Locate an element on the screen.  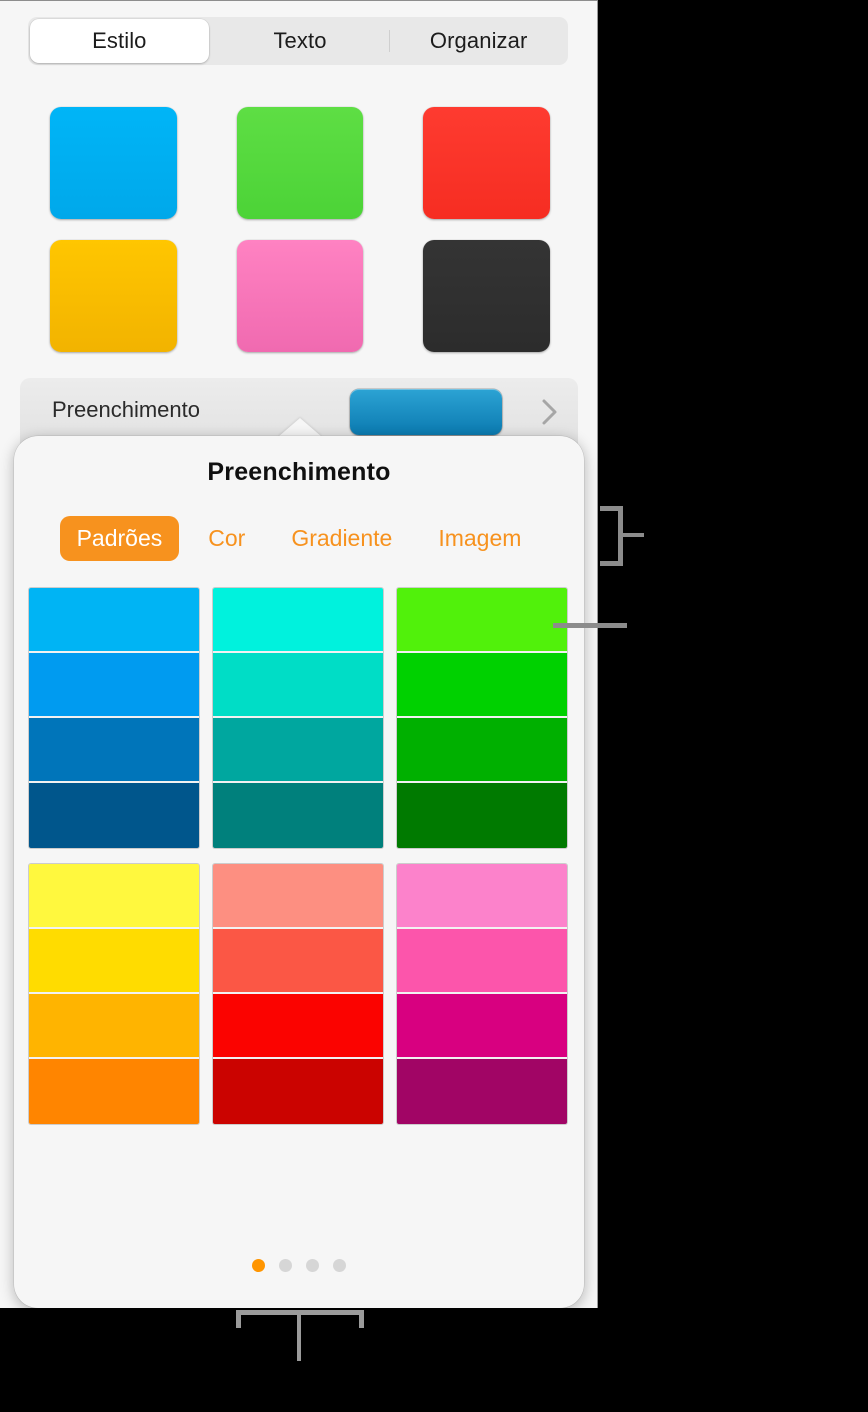
bracket-arm-left is located at coordinates (238, 1319).